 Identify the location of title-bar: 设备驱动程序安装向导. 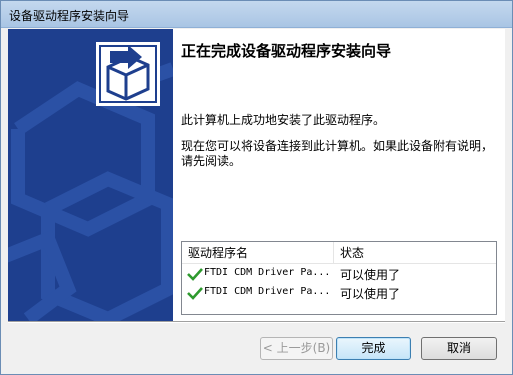
(256, 14).